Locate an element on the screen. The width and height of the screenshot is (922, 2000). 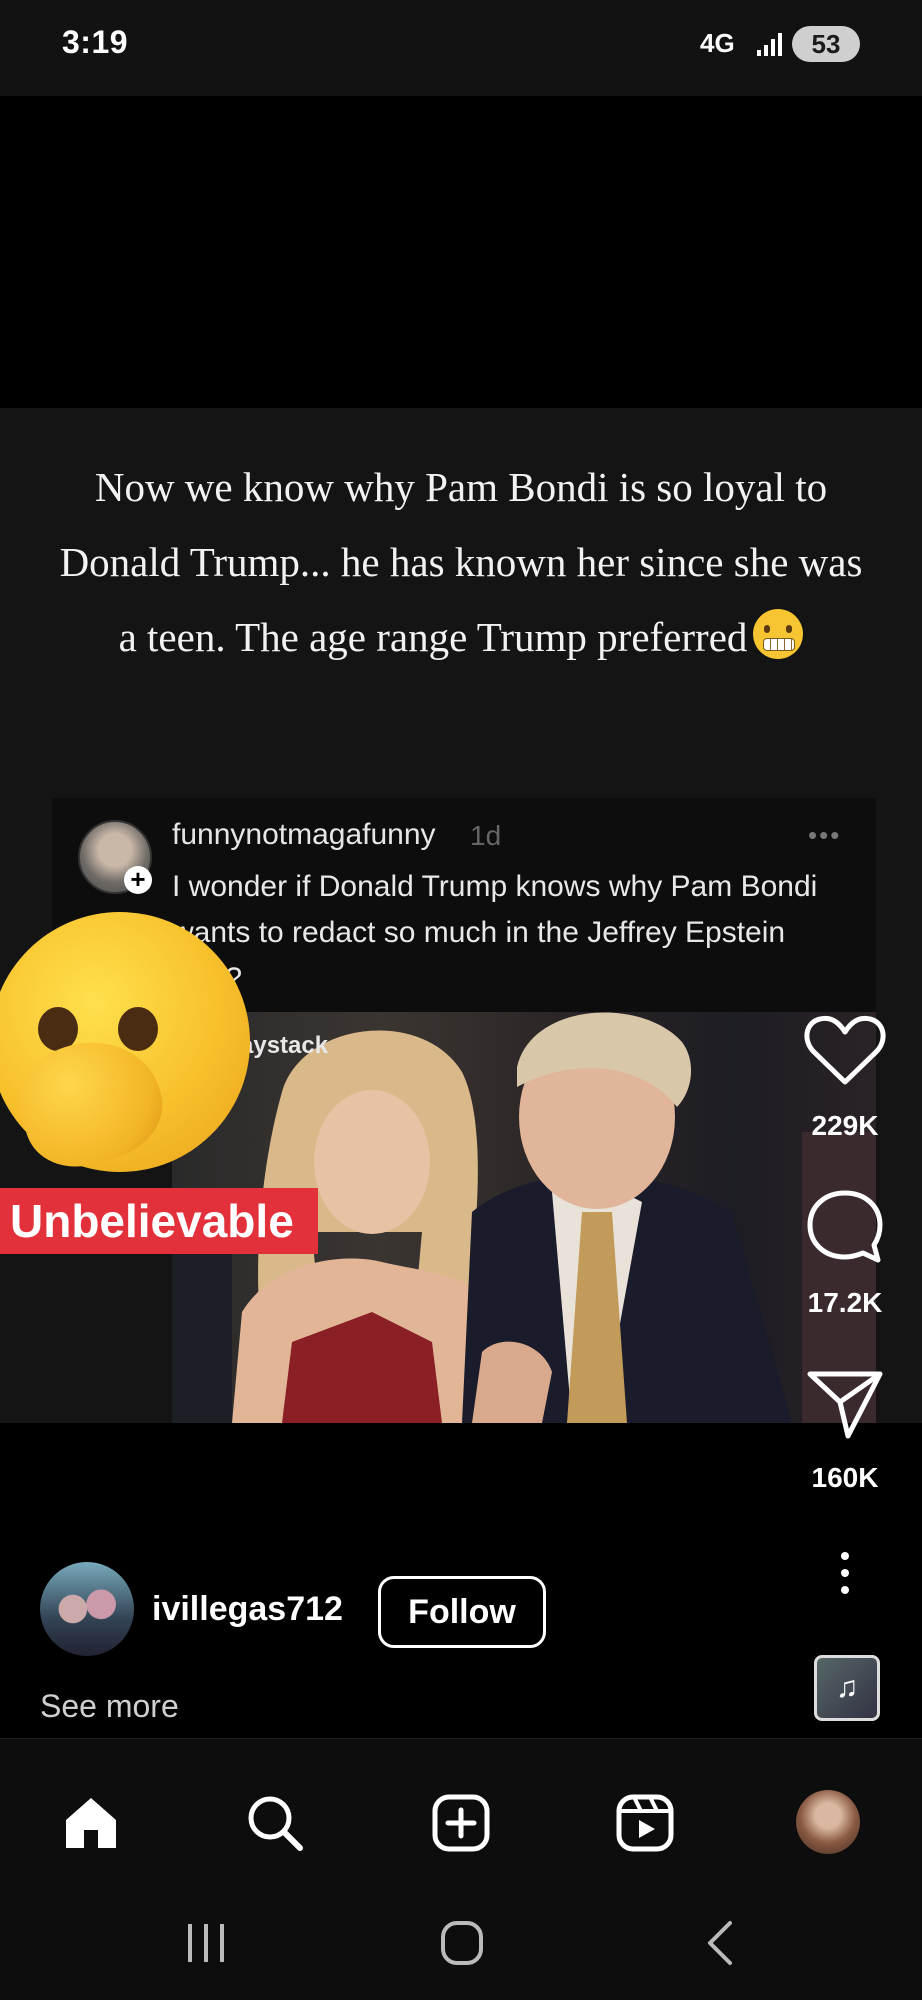
profile-avatar is located at coordinates (828, 1822).